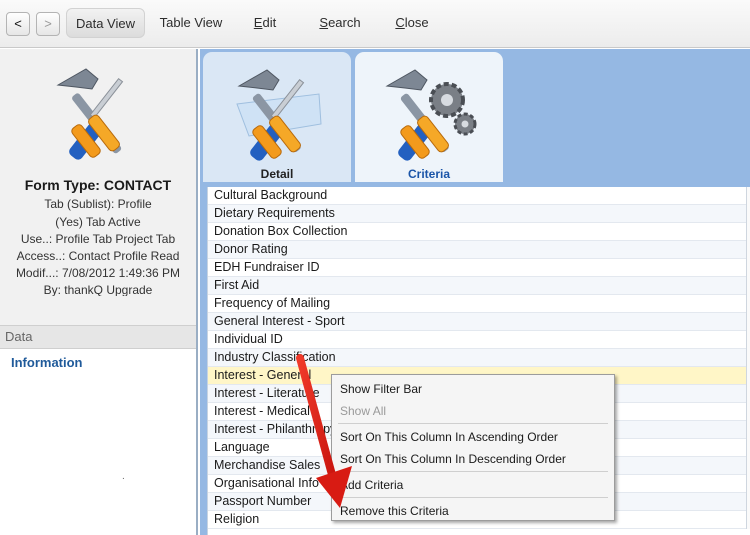 This screenshot has height=535, width=750. I want to click on edit-button: Edit, so click(265, 23).